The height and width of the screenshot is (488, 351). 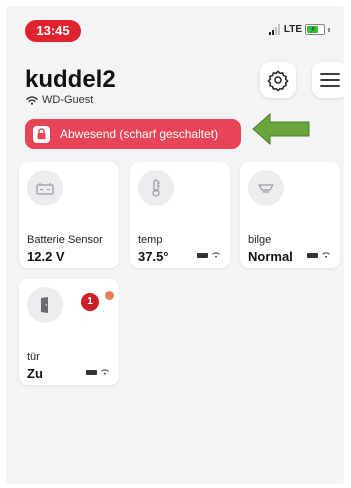 I want to click on hamburger-menu-icon, so click(x=330, y=80).